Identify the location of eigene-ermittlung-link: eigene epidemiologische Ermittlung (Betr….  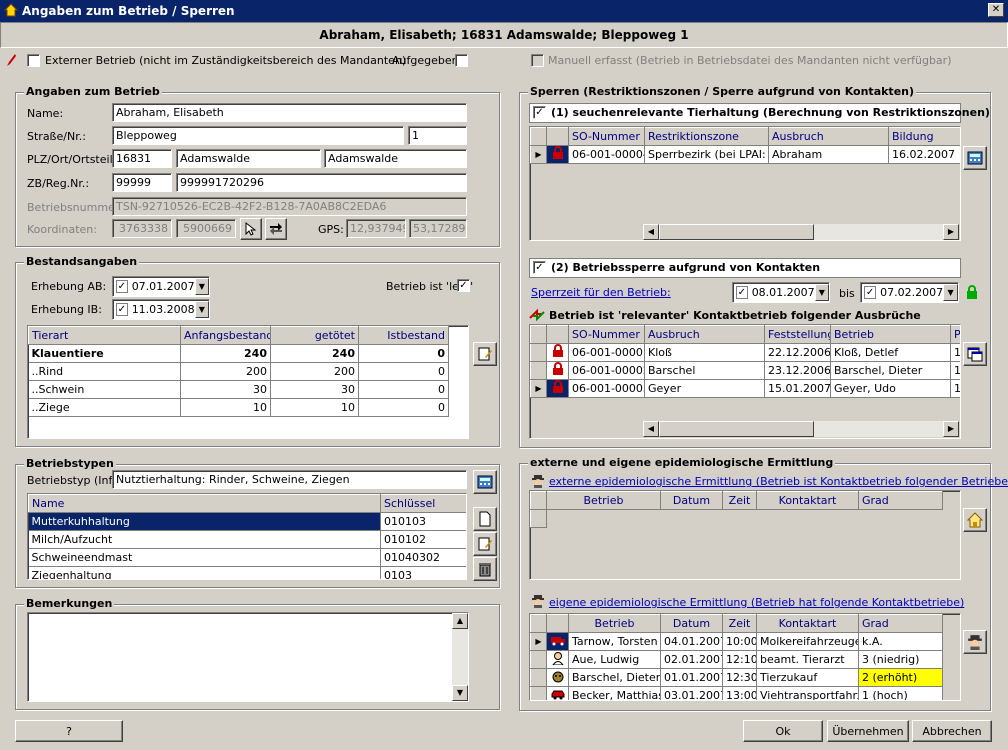
(756, 602).